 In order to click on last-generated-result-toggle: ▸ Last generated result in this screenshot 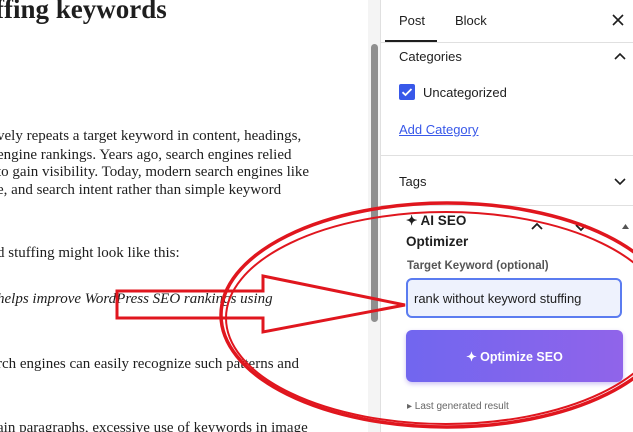, I will do `click(458, 406)`.